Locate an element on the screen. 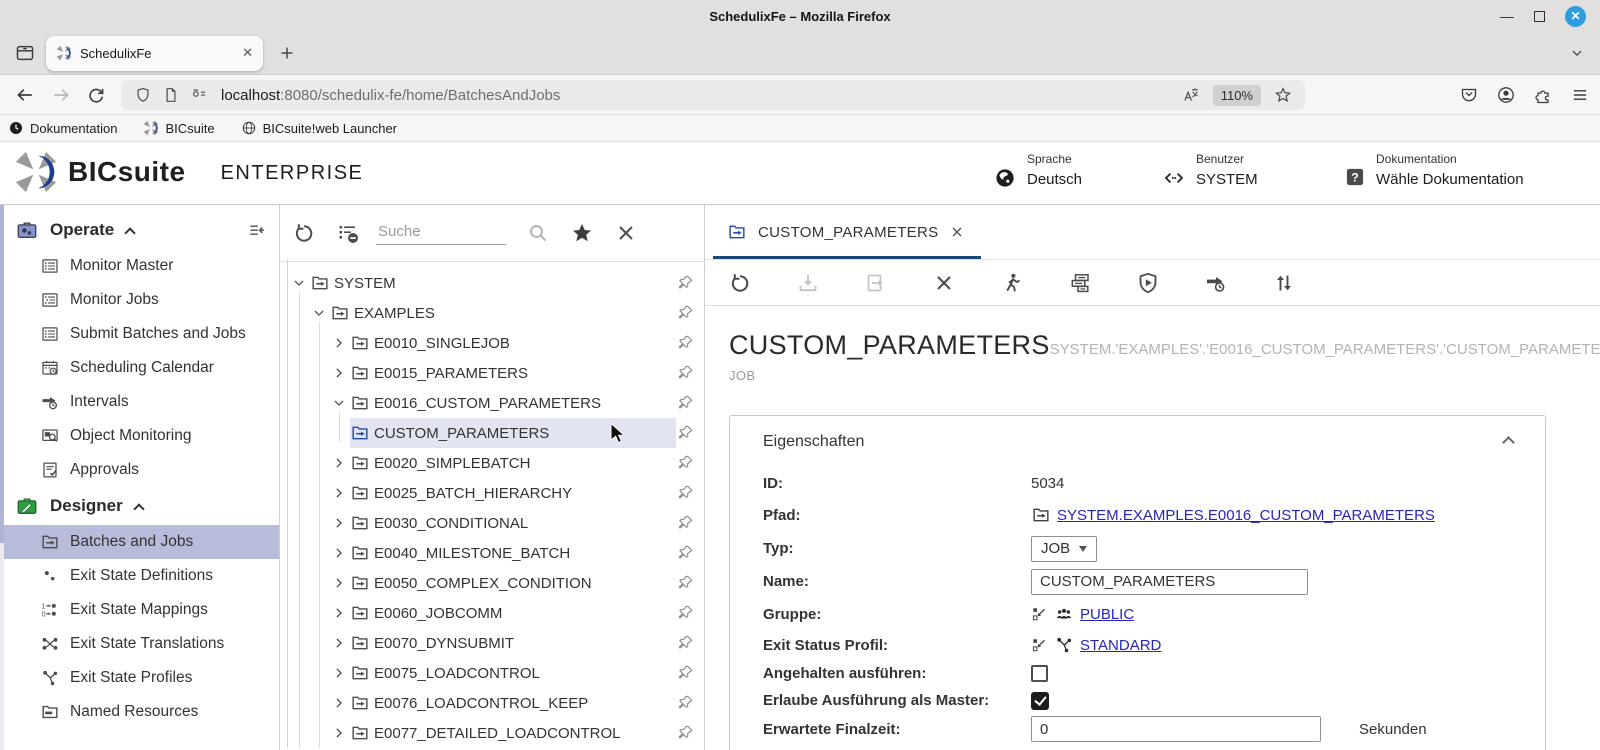 This screenshot has height=750, width=1600. translate-icon is located at coordinates (1191, 95).